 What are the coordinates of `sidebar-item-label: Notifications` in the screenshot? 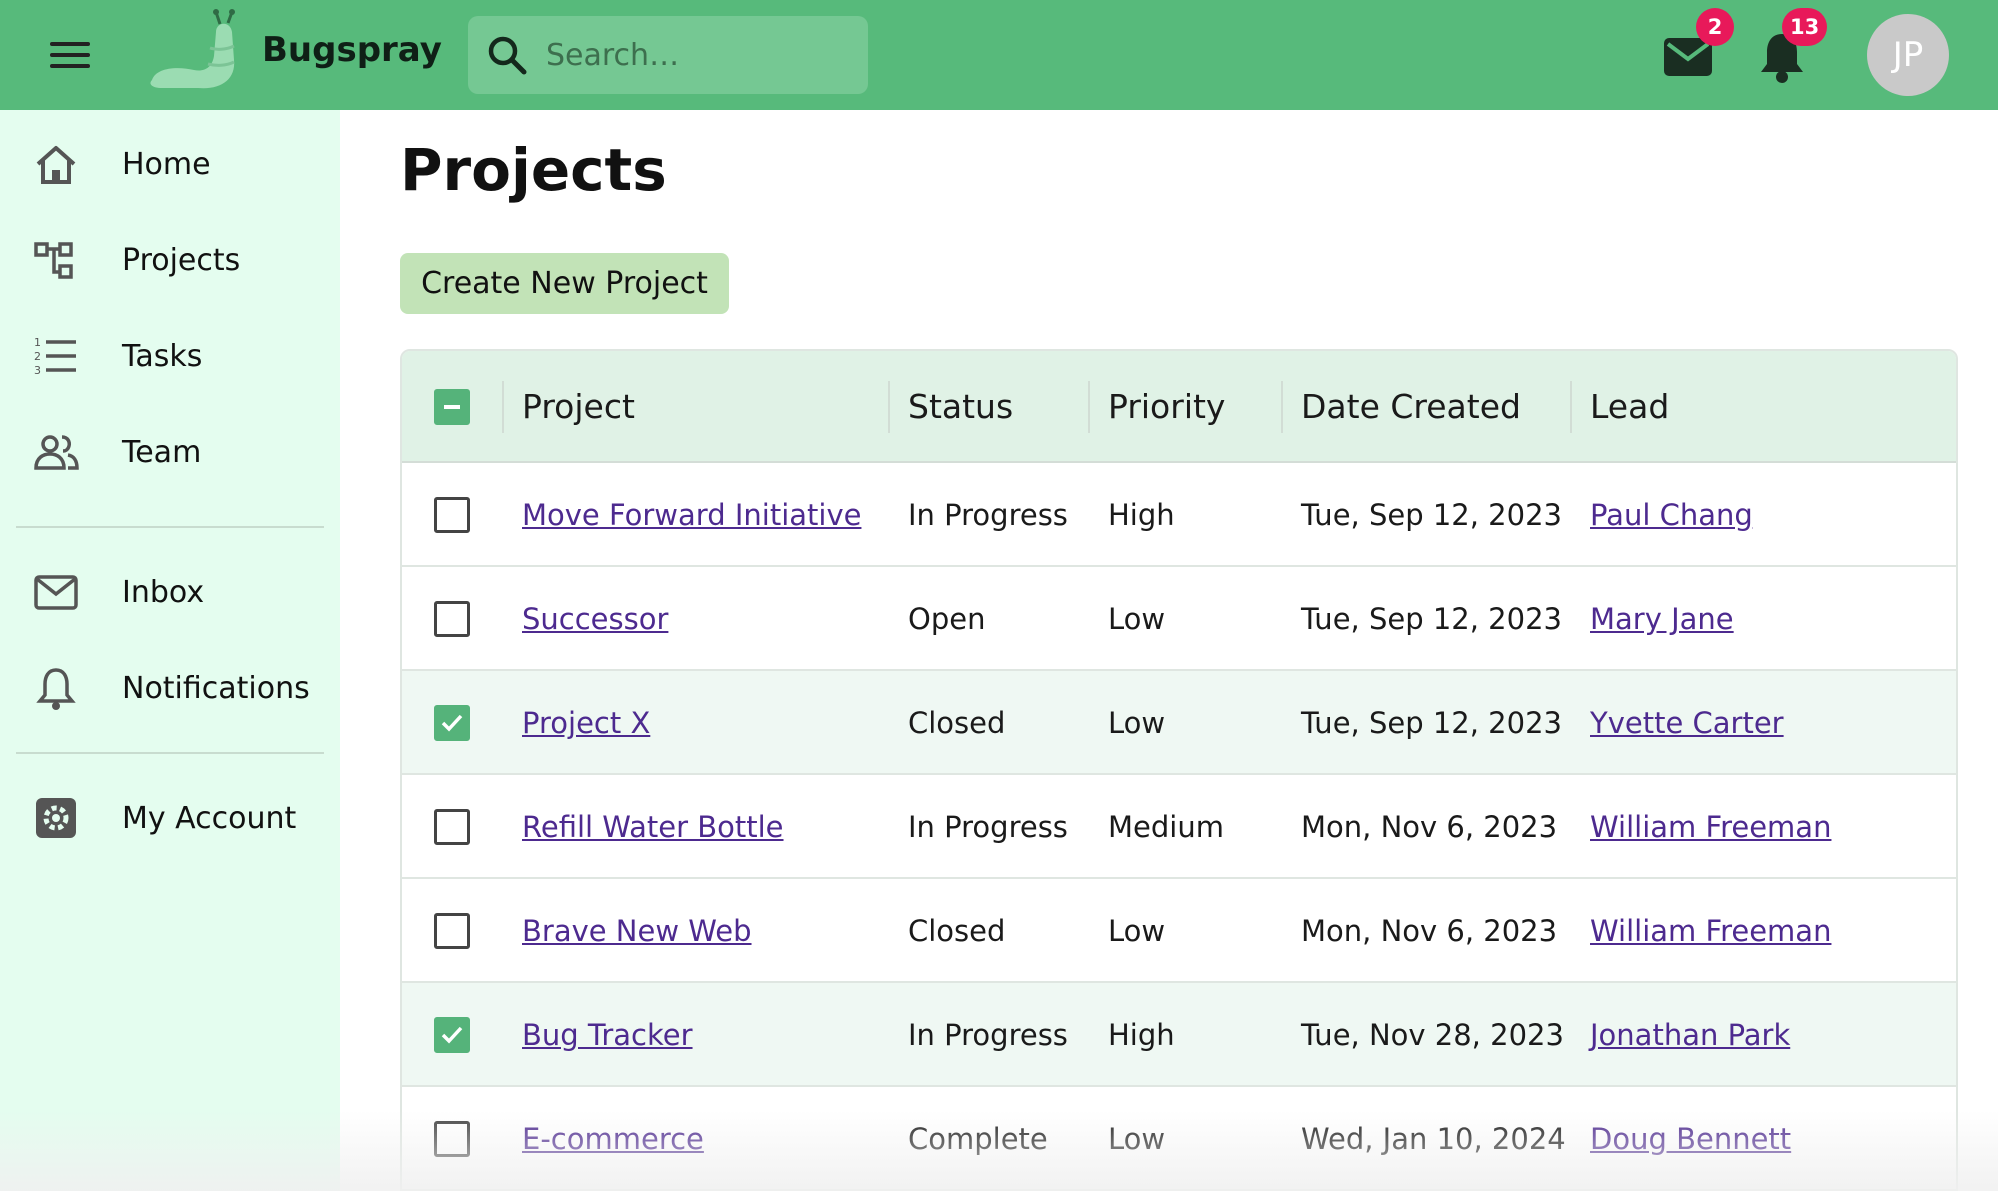 It's located at (216, 688).